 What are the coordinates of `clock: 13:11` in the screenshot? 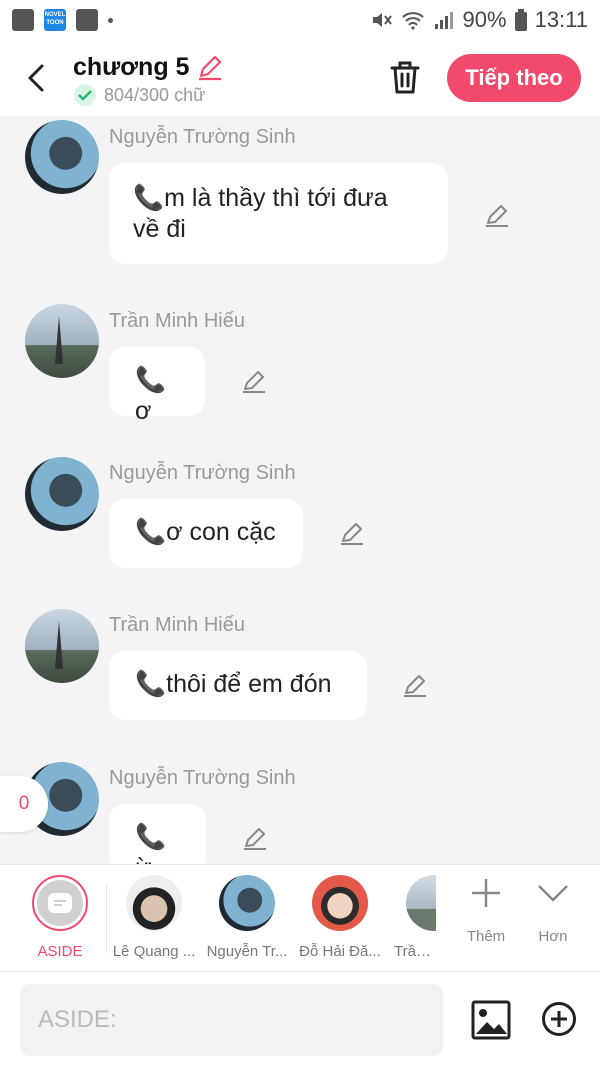 It's located at (561, 19).